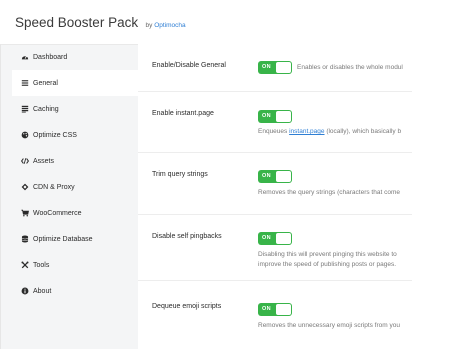 This screenshot has width=453, height=349. What do you see at coordinates (432, 174) in the screenshot?
I see `page-right-margin` at bounding box center [432, 174].